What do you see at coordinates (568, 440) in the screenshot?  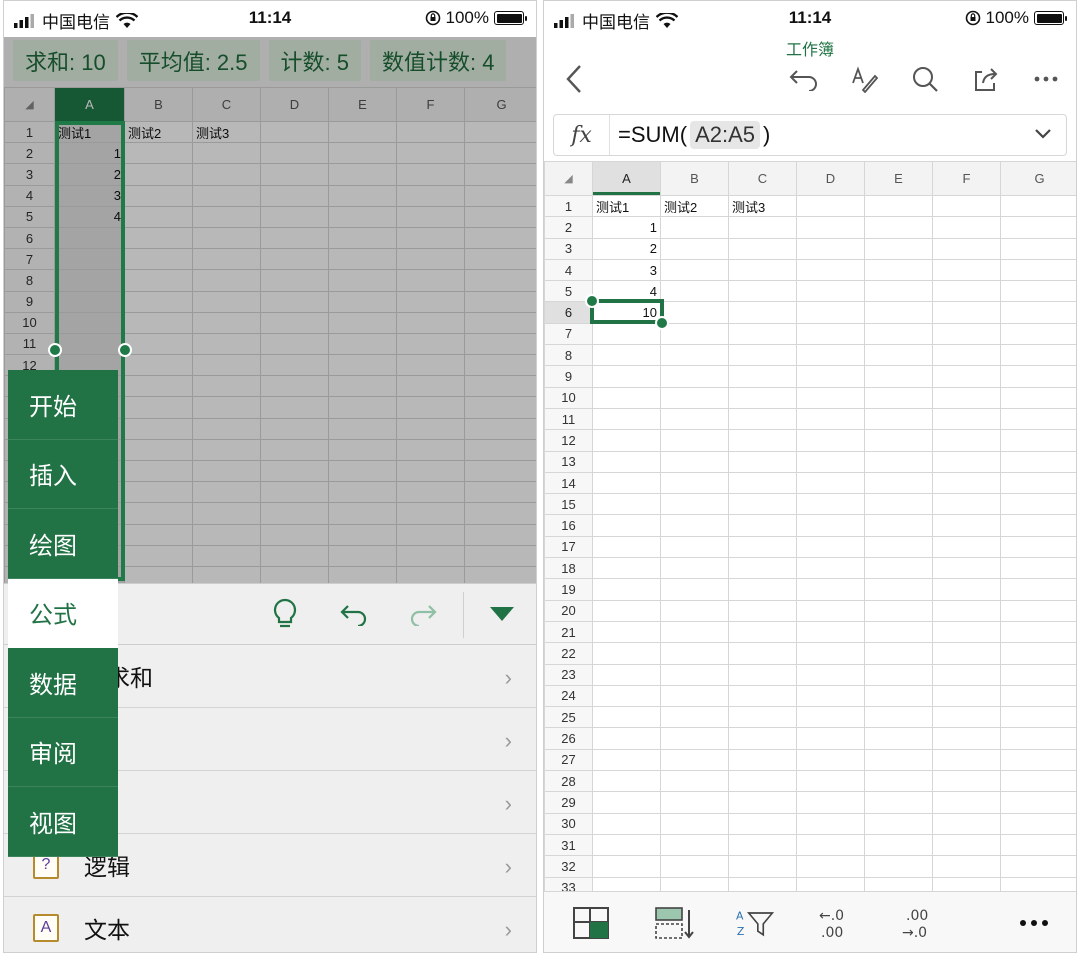 I see `row-header: 12` at bounding box center [568, 440].